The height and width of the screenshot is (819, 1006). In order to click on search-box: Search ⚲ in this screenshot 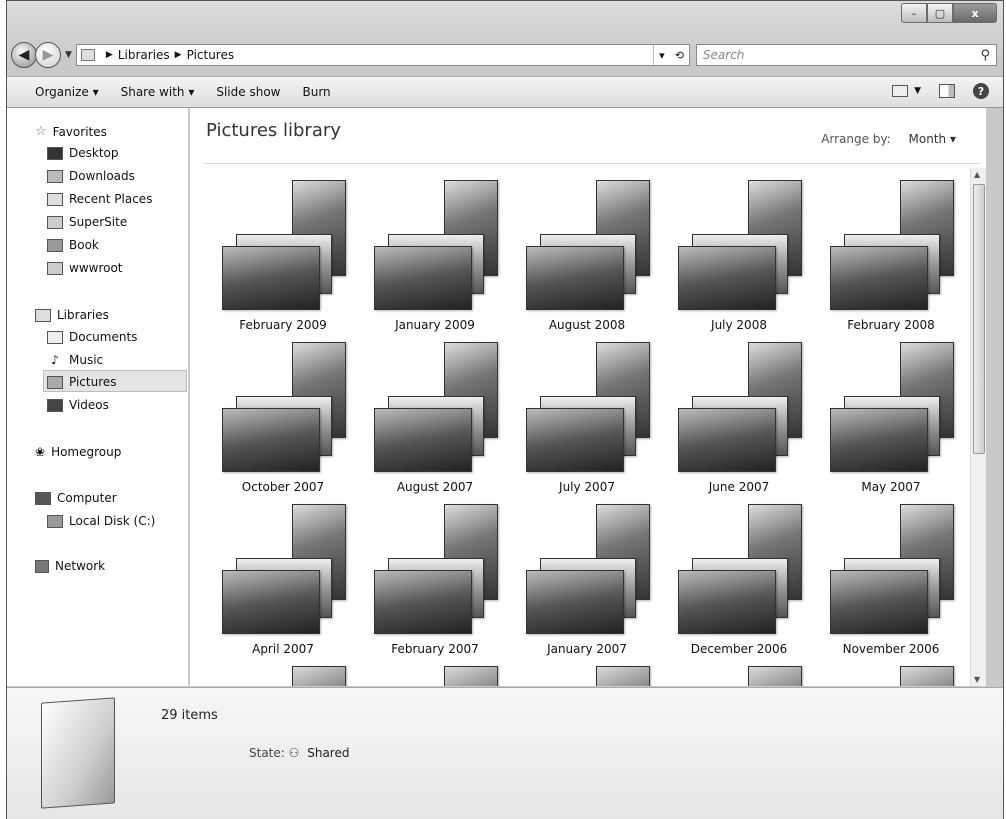, I will do `click(846, 55)`.